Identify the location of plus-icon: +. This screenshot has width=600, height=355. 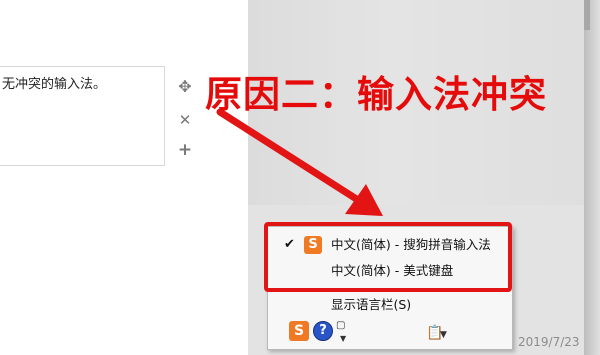
(185, 150).